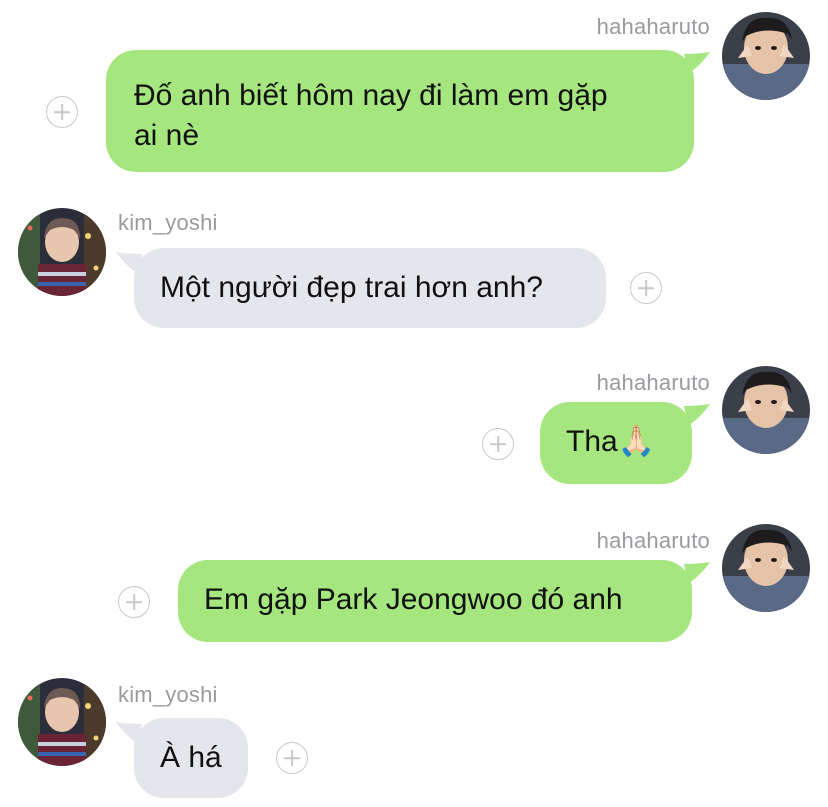 Image resolution: width=828 pixels, height=807 pixels. I want to click on message-bubble: Tha🙏🏻, so click(616, 443).